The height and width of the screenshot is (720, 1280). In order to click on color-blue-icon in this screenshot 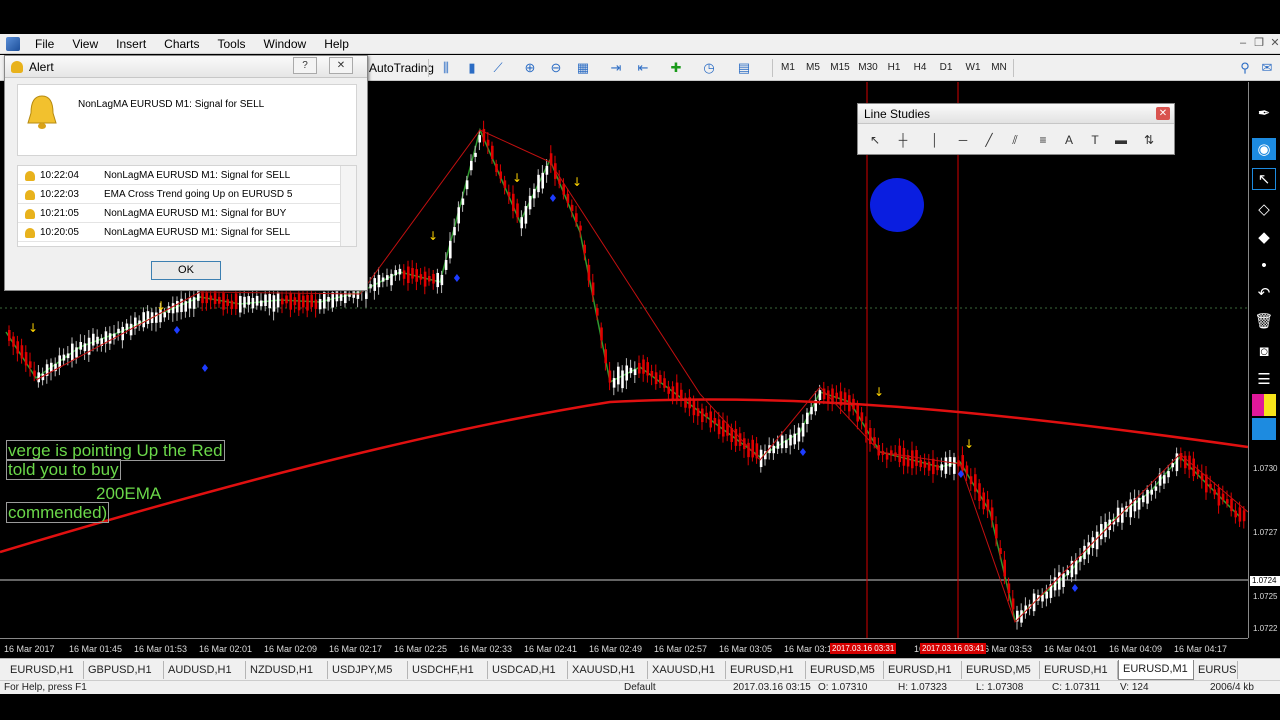, I will do `click(1264, 429)`.